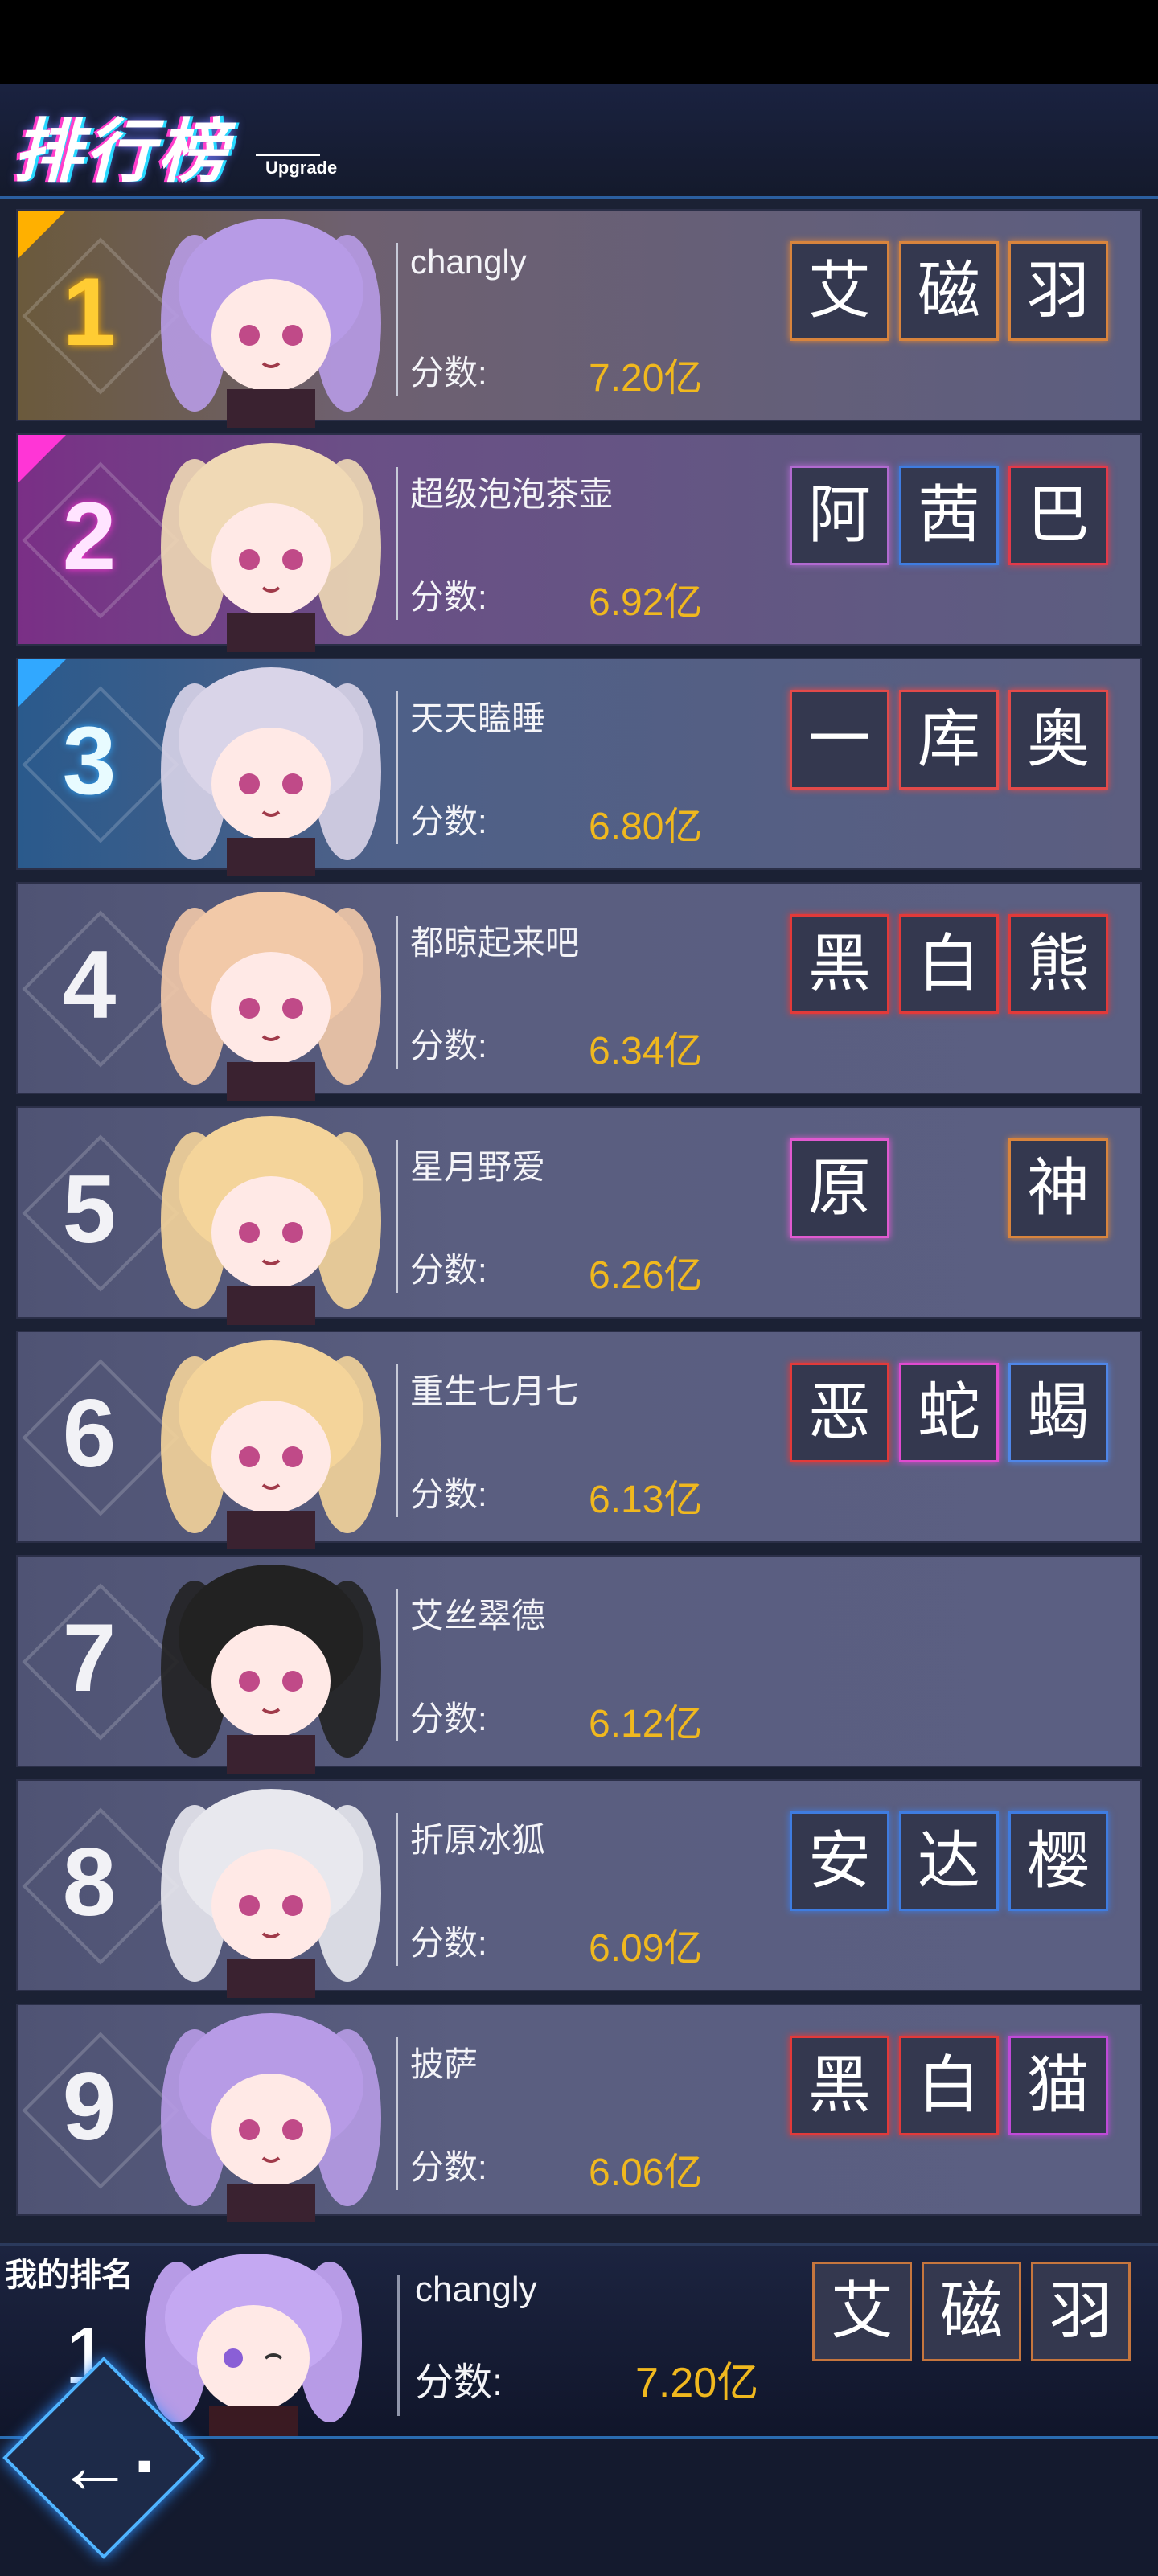 This screenshot has height=2576, width=1158. I want to click on title-tiles: 安达樱, so click(959, 1863).